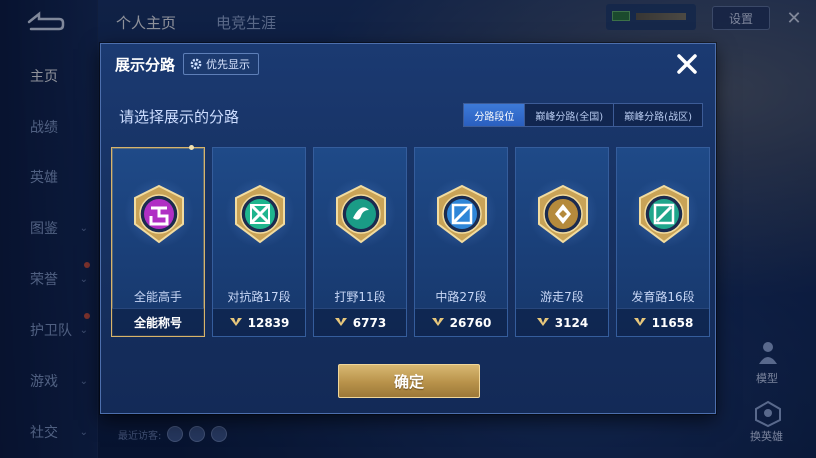  Describe the element at coordinates (157, 297) in the screenshot. I see `lane-name: 全能高手` at that location.